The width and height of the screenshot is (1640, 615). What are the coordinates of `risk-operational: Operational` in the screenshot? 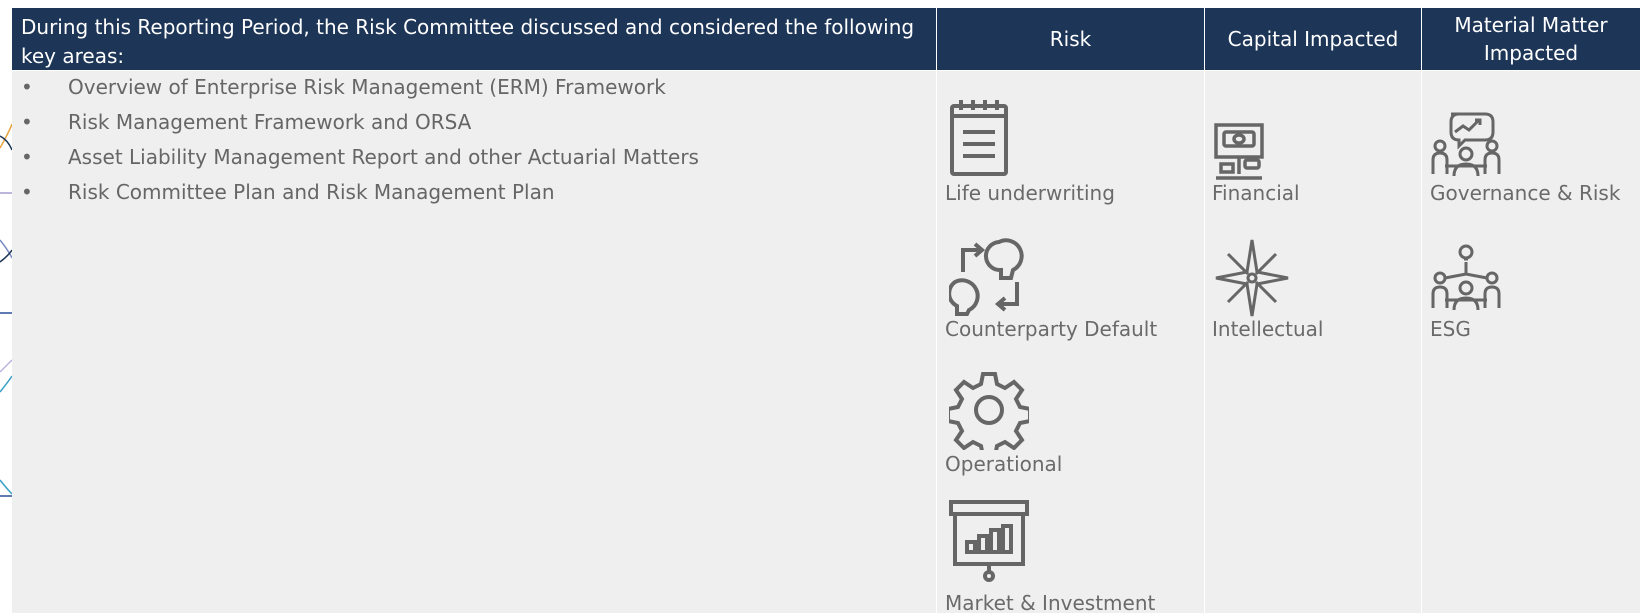 It's located at (1004, 464).